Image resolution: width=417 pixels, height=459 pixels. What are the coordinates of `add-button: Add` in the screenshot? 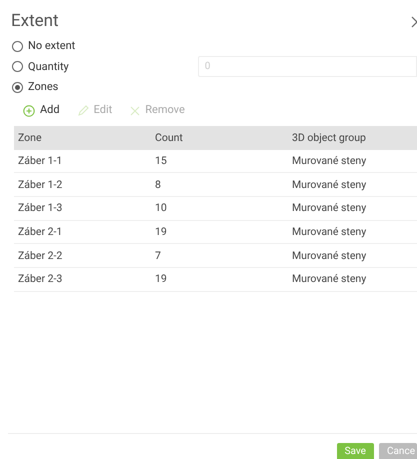 It's located at (41, 110).